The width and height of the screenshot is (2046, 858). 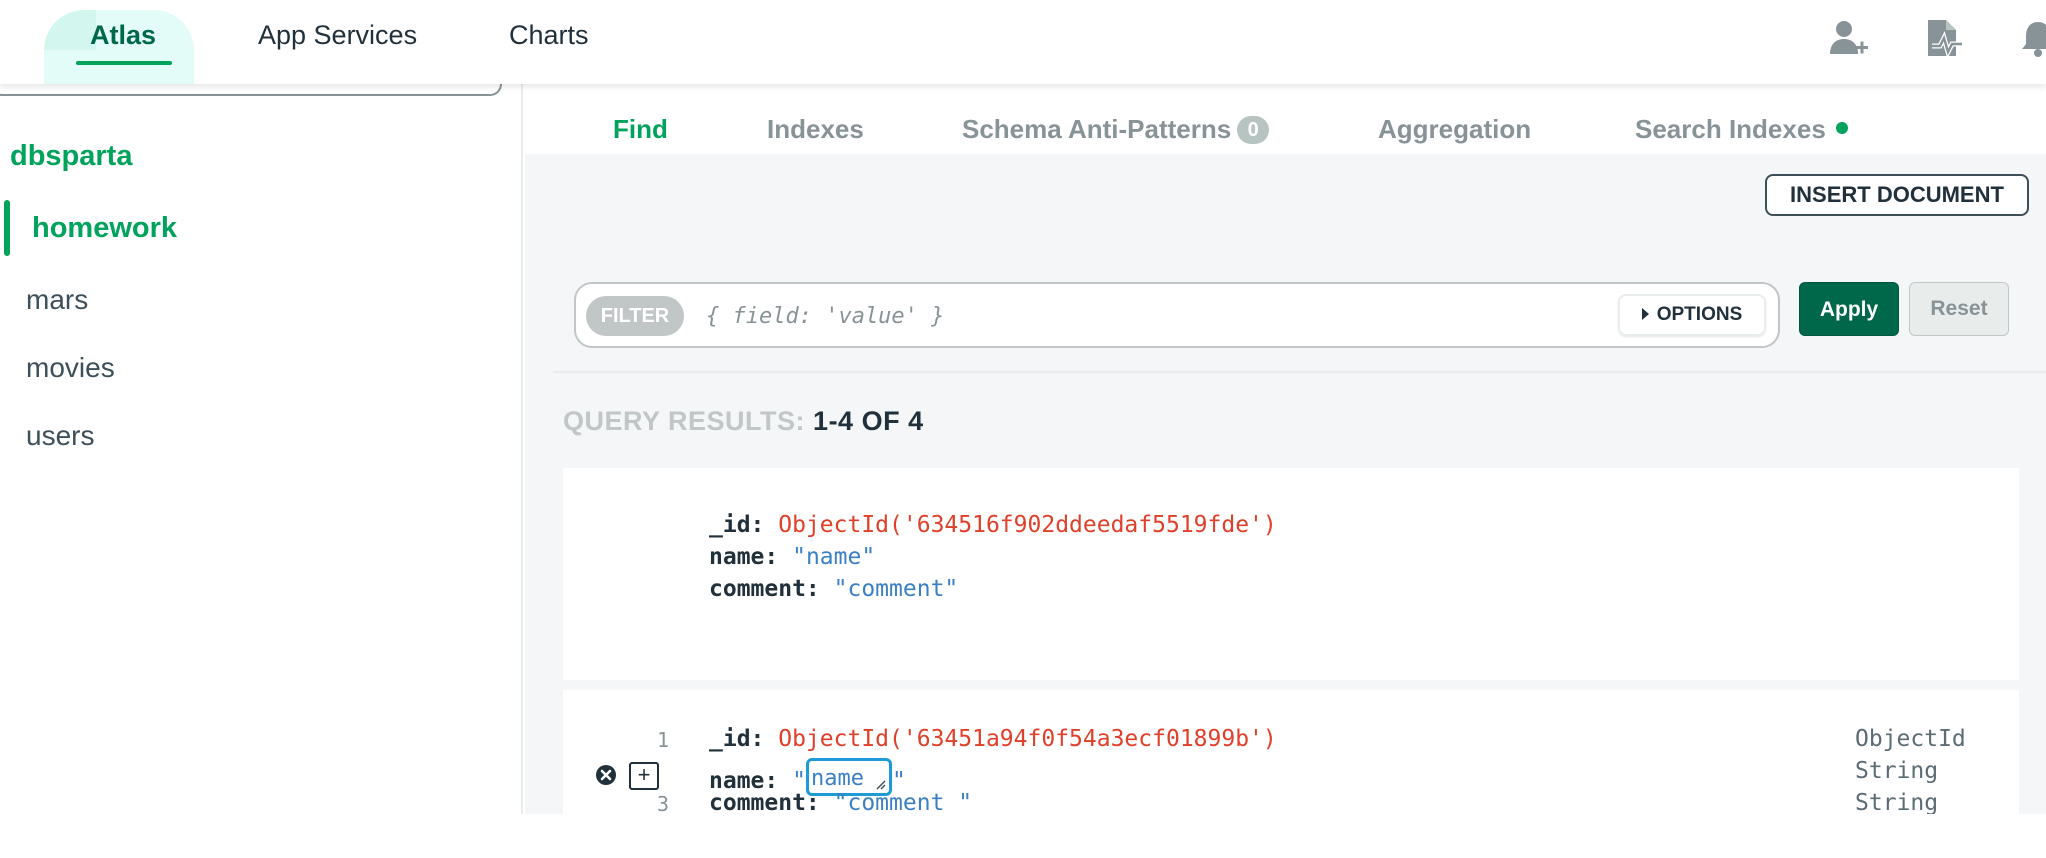 What do you see at coordinates (57, 300) in the screenshot?
I see `sidebar-item-mars: mars` at bounding box center [57, 300].